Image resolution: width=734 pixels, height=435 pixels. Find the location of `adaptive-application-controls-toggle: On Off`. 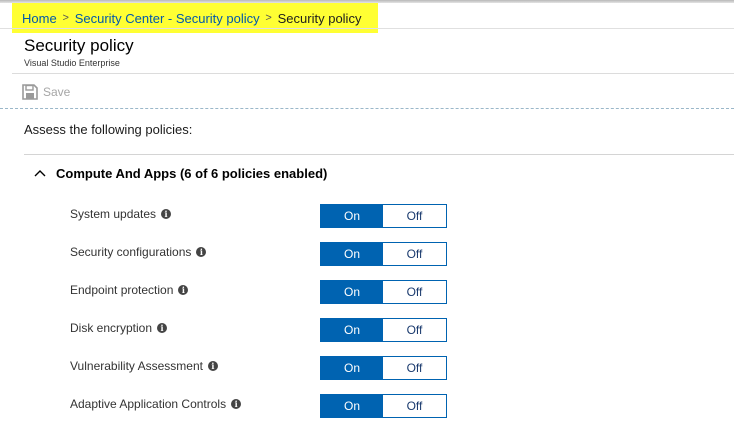

adaptive-application-controls-toggle: On Off is located at coordinates (383, 406).